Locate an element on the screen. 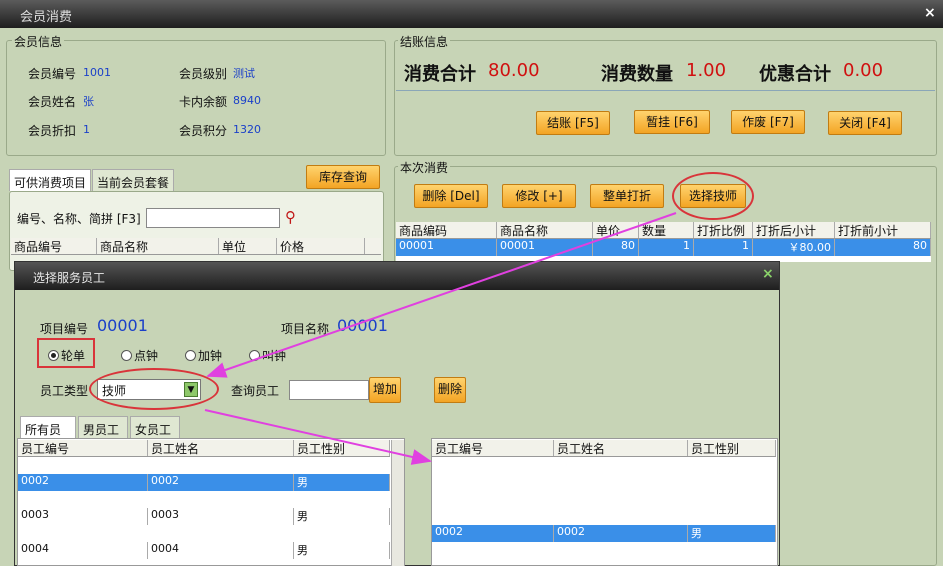 Image resolution: width=943 pixels, height=566 pixels. arrow-to-selected is located at coordinates (318, 437).